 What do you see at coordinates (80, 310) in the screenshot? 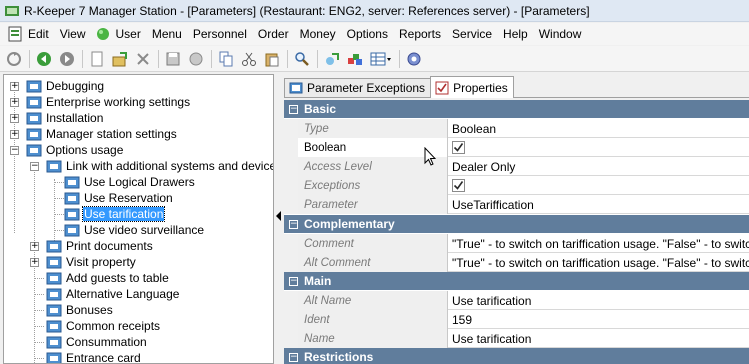
I see `tree-item-bonuses: Bonuses` at bounding box center [80, 310].